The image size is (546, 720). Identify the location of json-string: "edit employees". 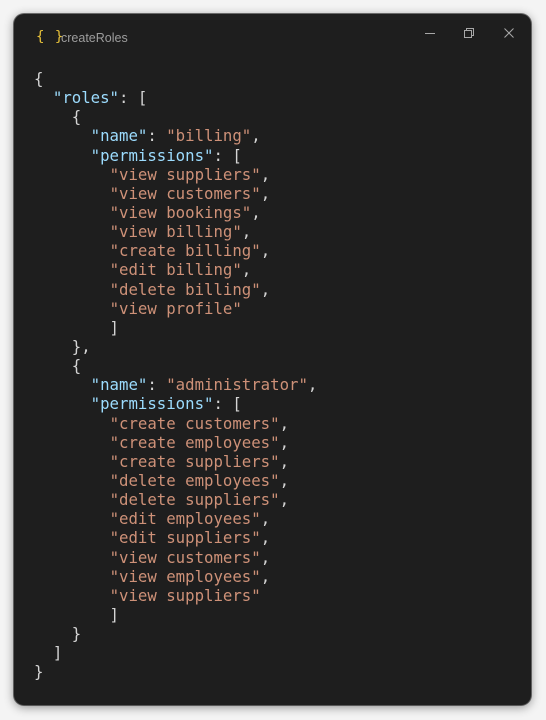
(185, 519).